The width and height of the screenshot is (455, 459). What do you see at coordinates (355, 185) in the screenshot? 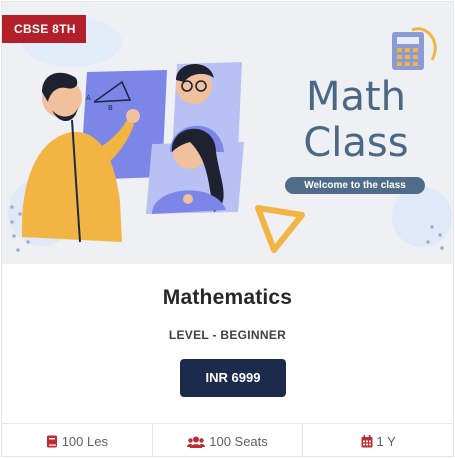
I see `banner-subtitle: Welcome to the class` at bounding box center [355, 185].